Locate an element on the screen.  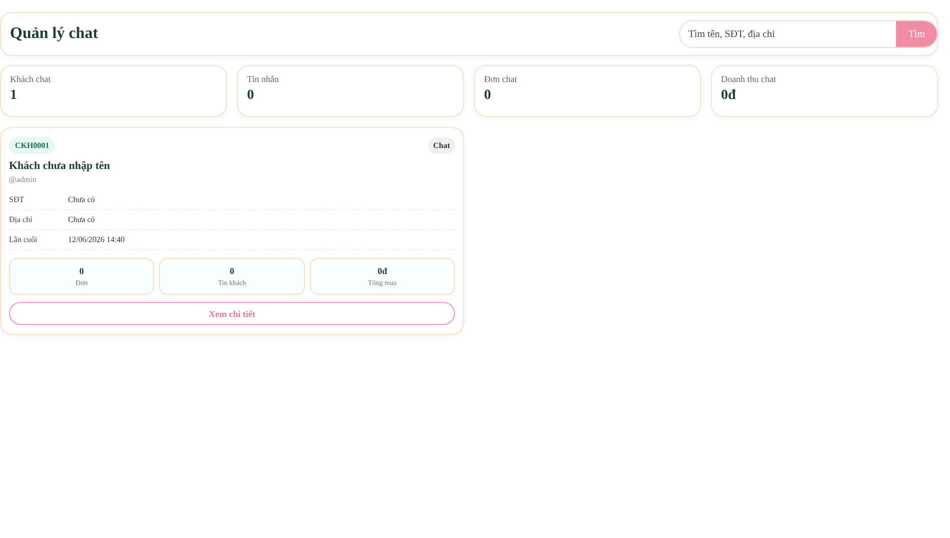
channel-badge: Chat is located at coordinates (441, 145).